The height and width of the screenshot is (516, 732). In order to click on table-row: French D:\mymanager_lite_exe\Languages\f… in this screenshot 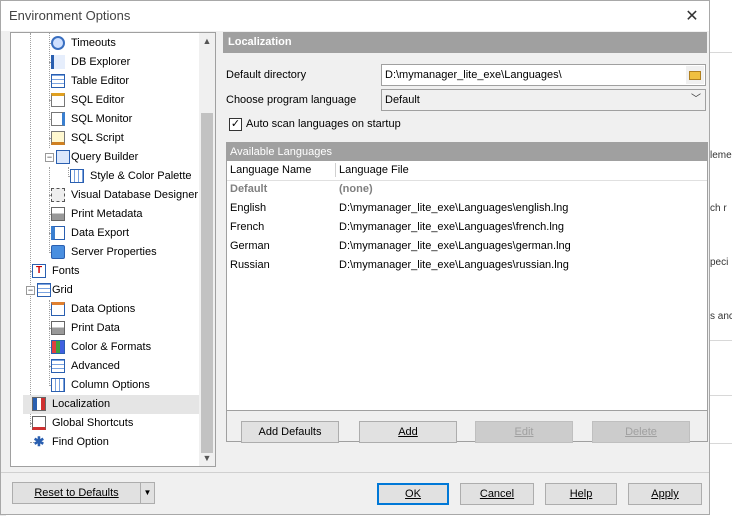, I will do `click(467, 227)`.